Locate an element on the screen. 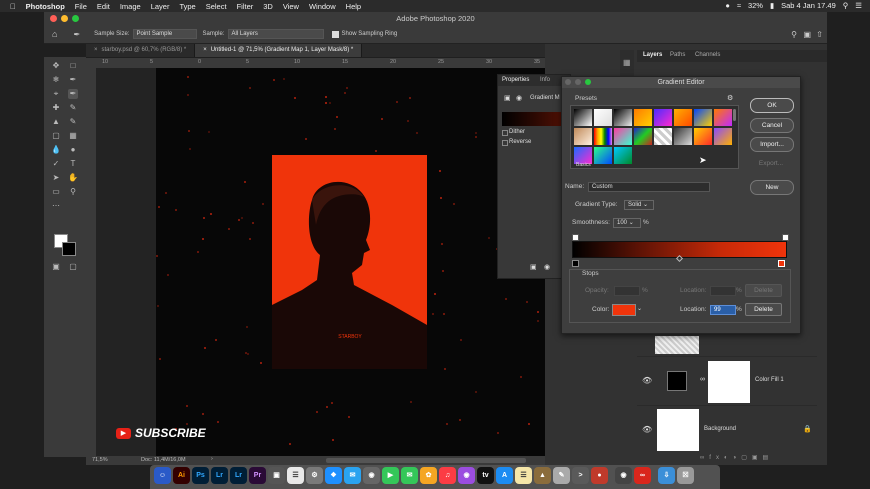  eyedropper-tool-icon: ✒ is located at coordinates (73, 94).